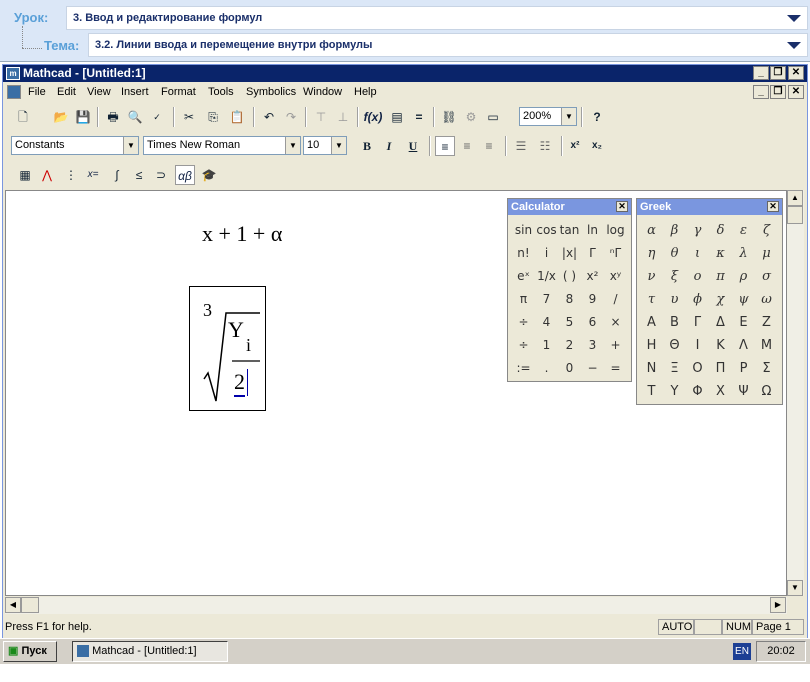 This screenshot has width=810, height=682. I want to click on expression-1: x + 1 + α, so click(242, 234).